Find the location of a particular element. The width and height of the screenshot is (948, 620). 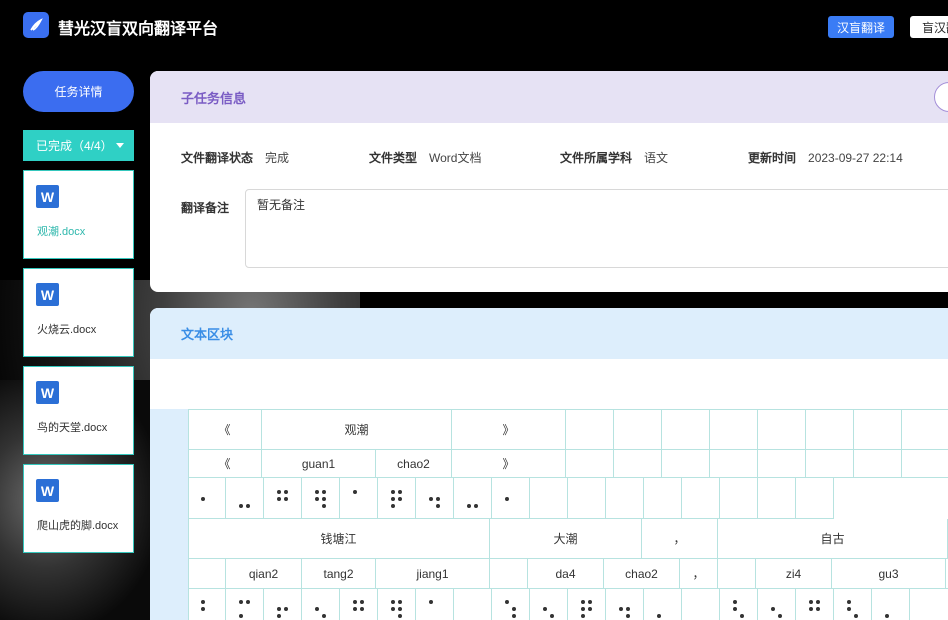

task-detail-button: 任务详情 is located at coordinates (78, 91).